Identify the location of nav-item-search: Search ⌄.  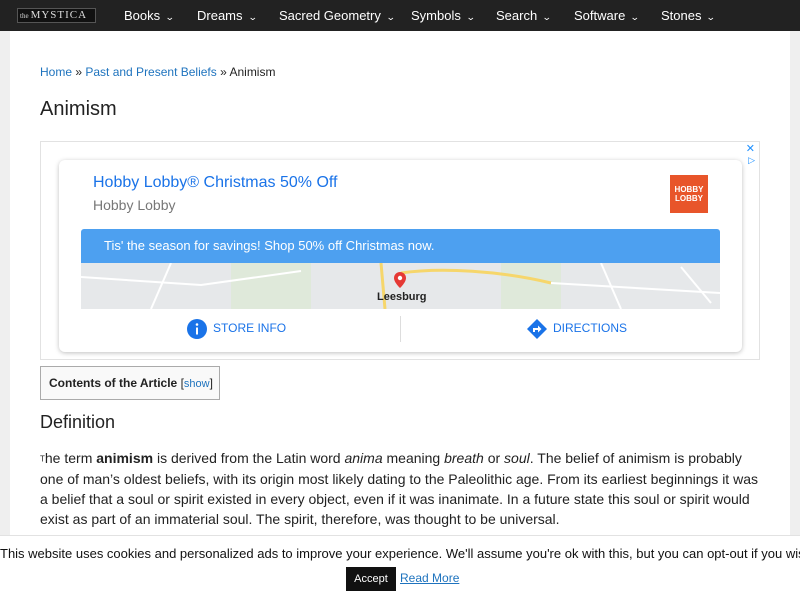
(524, 15).